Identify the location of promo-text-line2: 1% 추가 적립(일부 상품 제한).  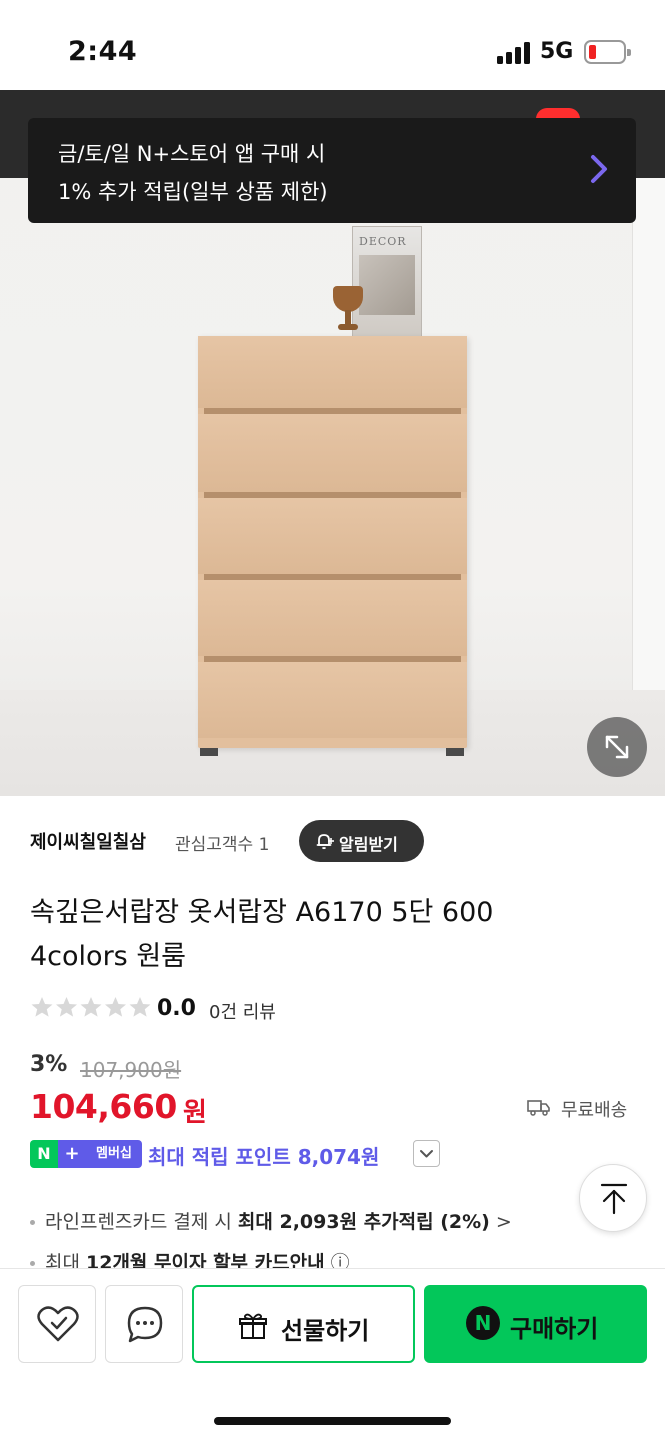
(193, 192).